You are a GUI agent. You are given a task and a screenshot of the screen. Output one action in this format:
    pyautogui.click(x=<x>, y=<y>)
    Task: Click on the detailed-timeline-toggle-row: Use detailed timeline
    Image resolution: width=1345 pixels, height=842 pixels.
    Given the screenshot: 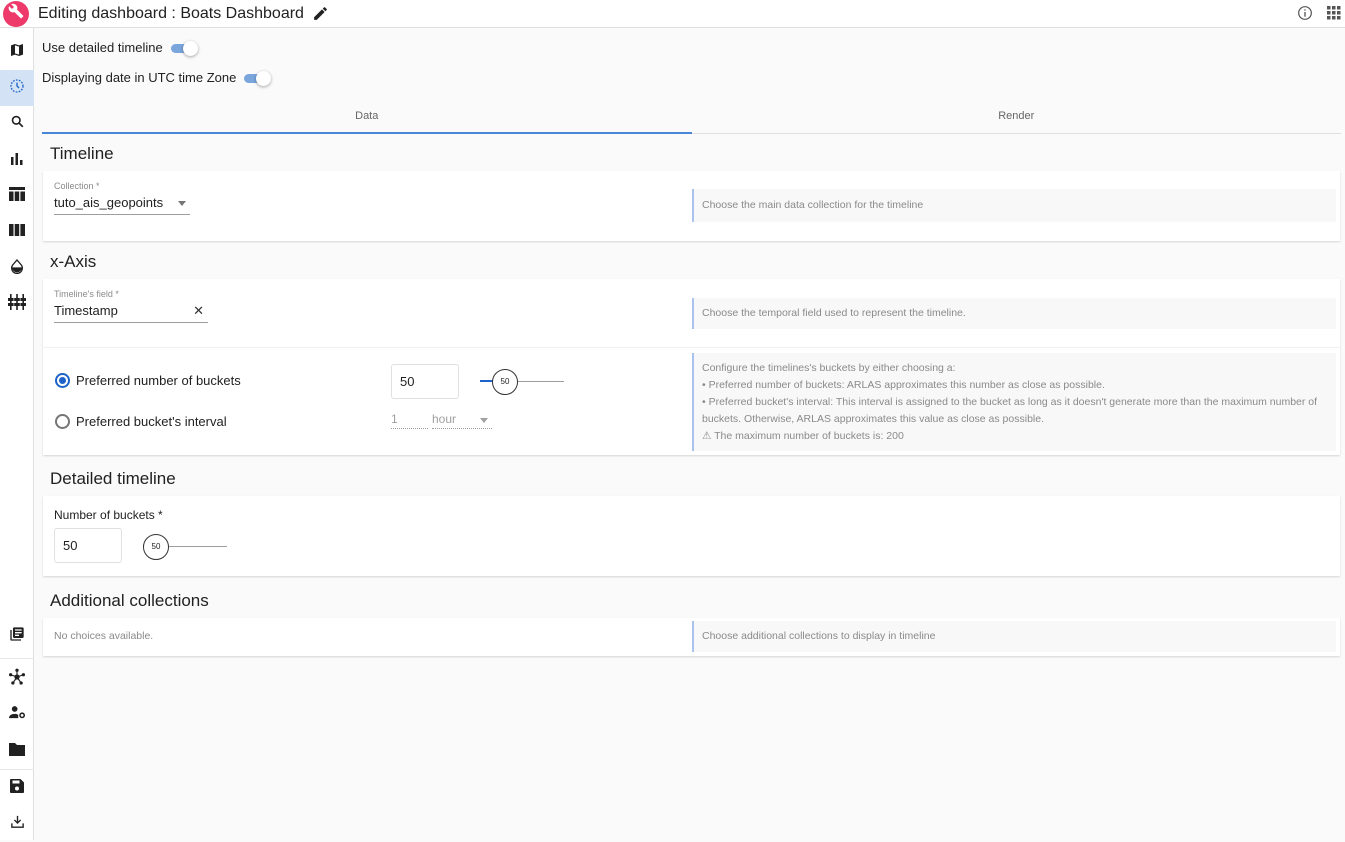 What is the action you would take?
    pyautogui.click(x=120, y=48)
    